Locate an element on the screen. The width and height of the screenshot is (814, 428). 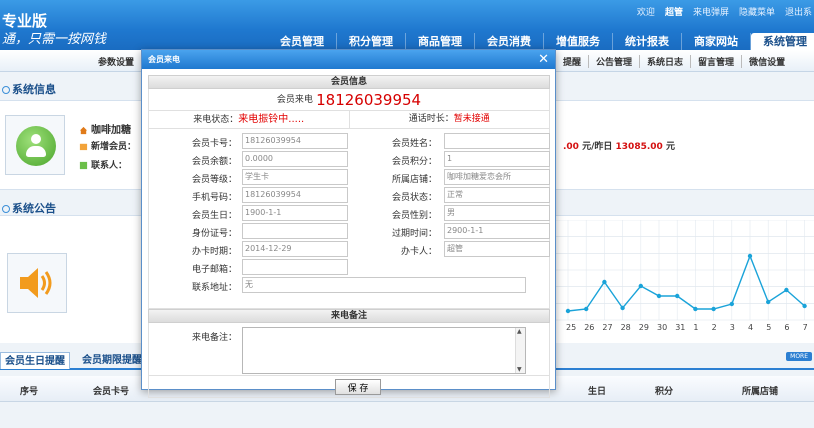
chart-tick-label: 29 is located at coordinates (644, 327).